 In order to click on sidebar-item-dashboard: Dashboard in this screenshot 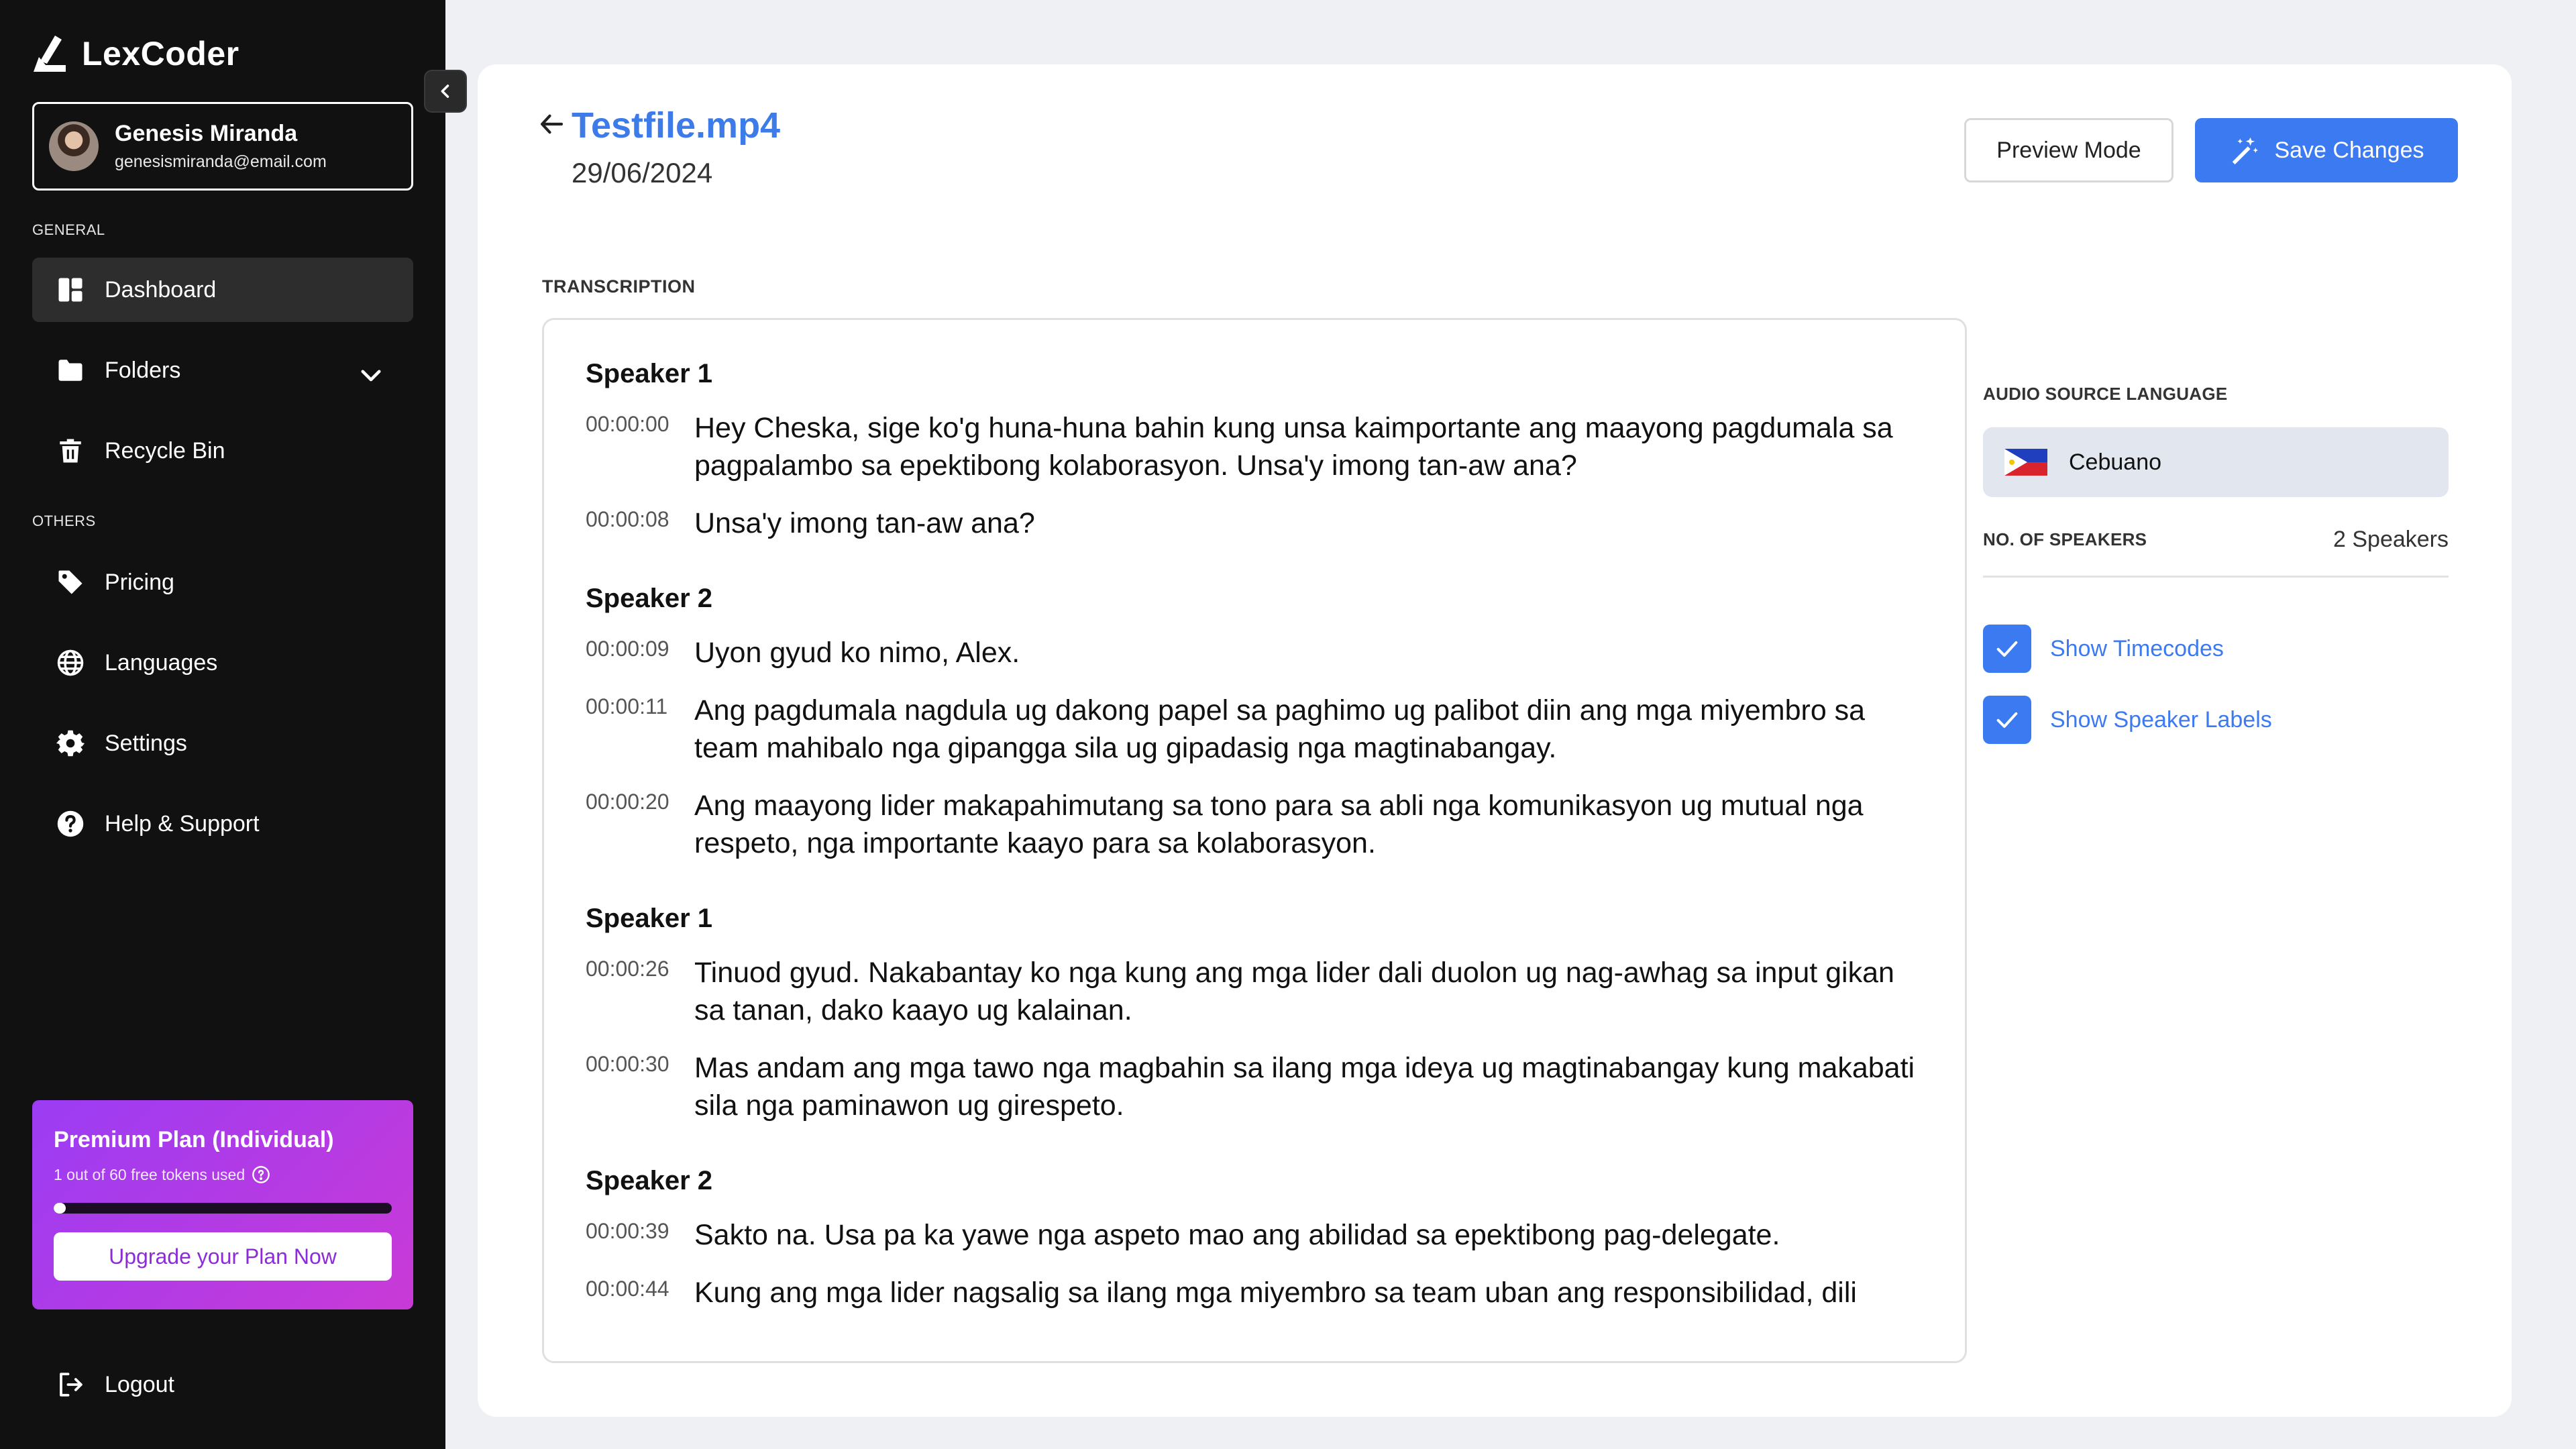, I will do `click(222, 290)`.